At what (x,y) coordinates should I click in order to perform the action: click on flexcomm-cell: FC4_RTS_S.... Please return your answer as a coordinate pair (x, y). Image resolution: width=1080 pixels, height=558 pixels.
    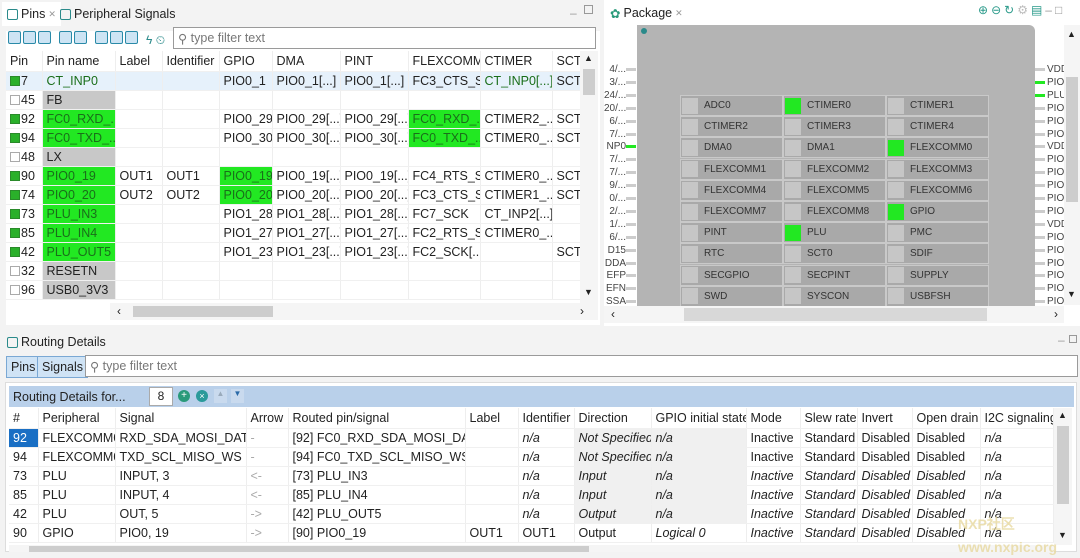
    Looking at the image, I should click on (444, 176).